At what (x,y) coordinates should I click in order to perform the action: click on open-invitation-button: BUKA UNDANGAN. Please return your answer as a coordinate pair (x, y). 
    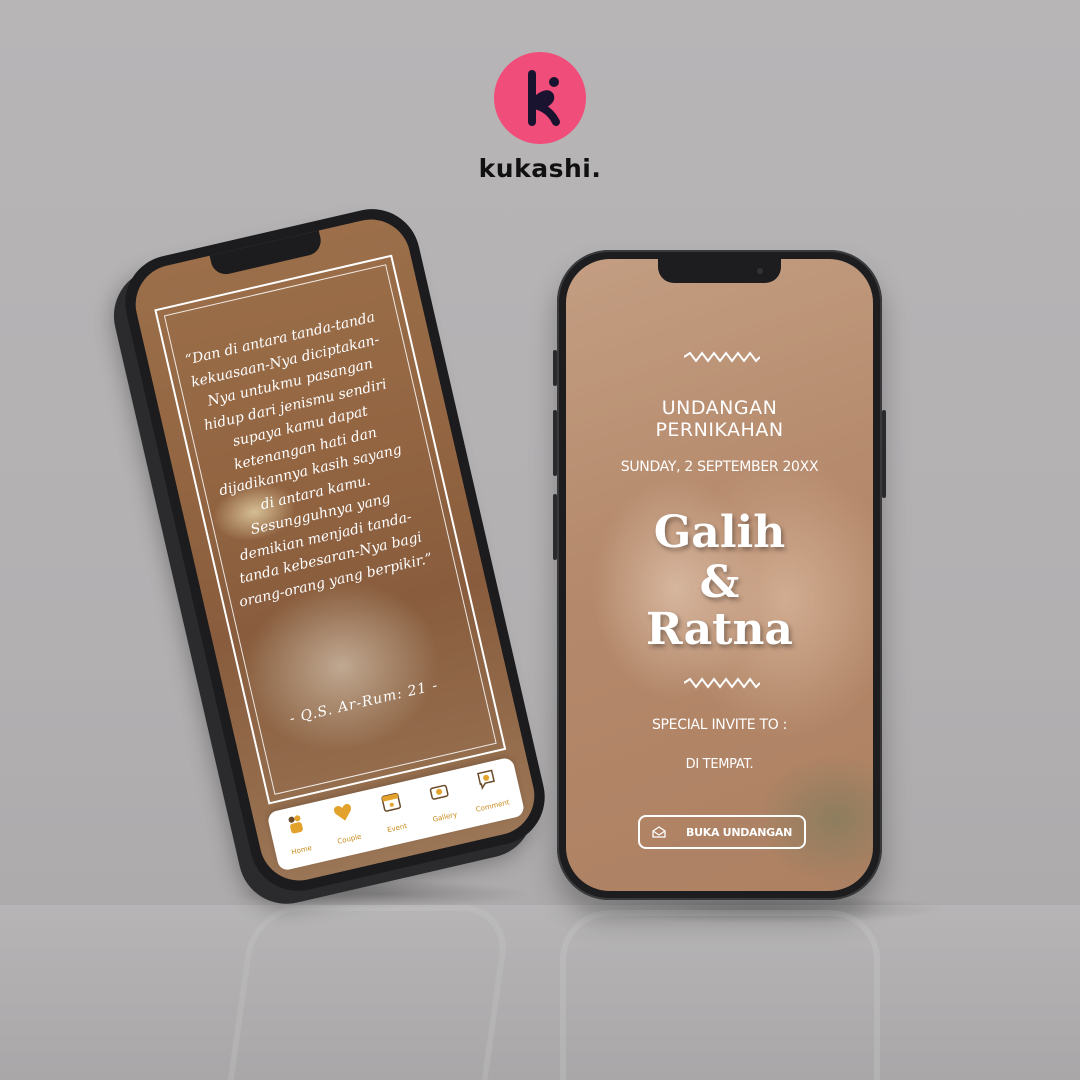
    Looking at the image, I should click on (722, 832).